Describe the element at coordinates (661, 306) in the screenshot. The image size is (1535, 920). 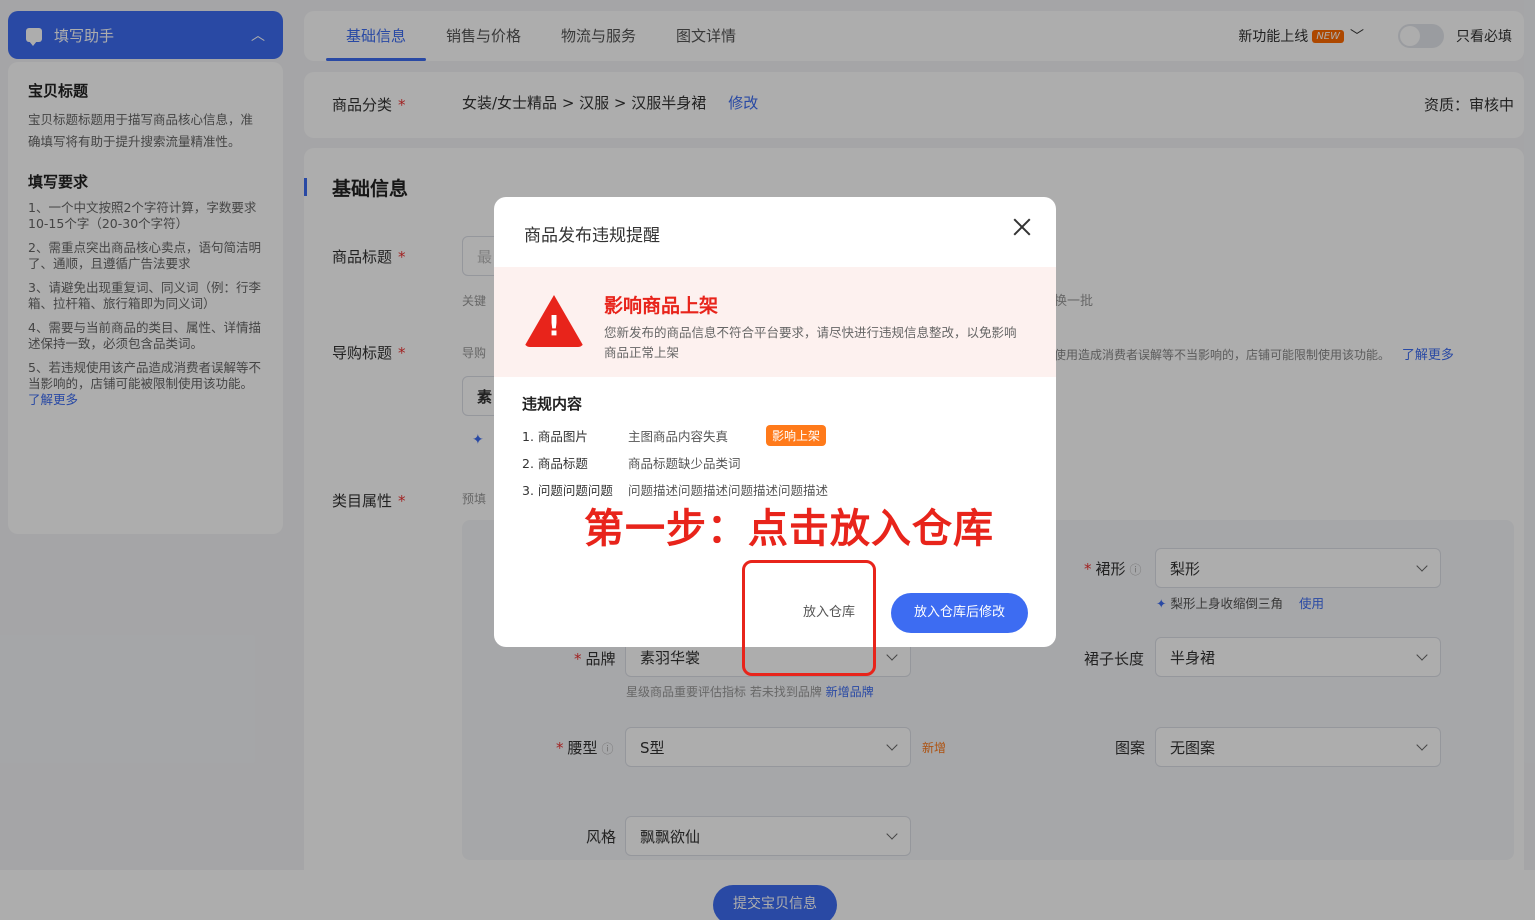
I see `warning-title: 影响商品上架` at that location.